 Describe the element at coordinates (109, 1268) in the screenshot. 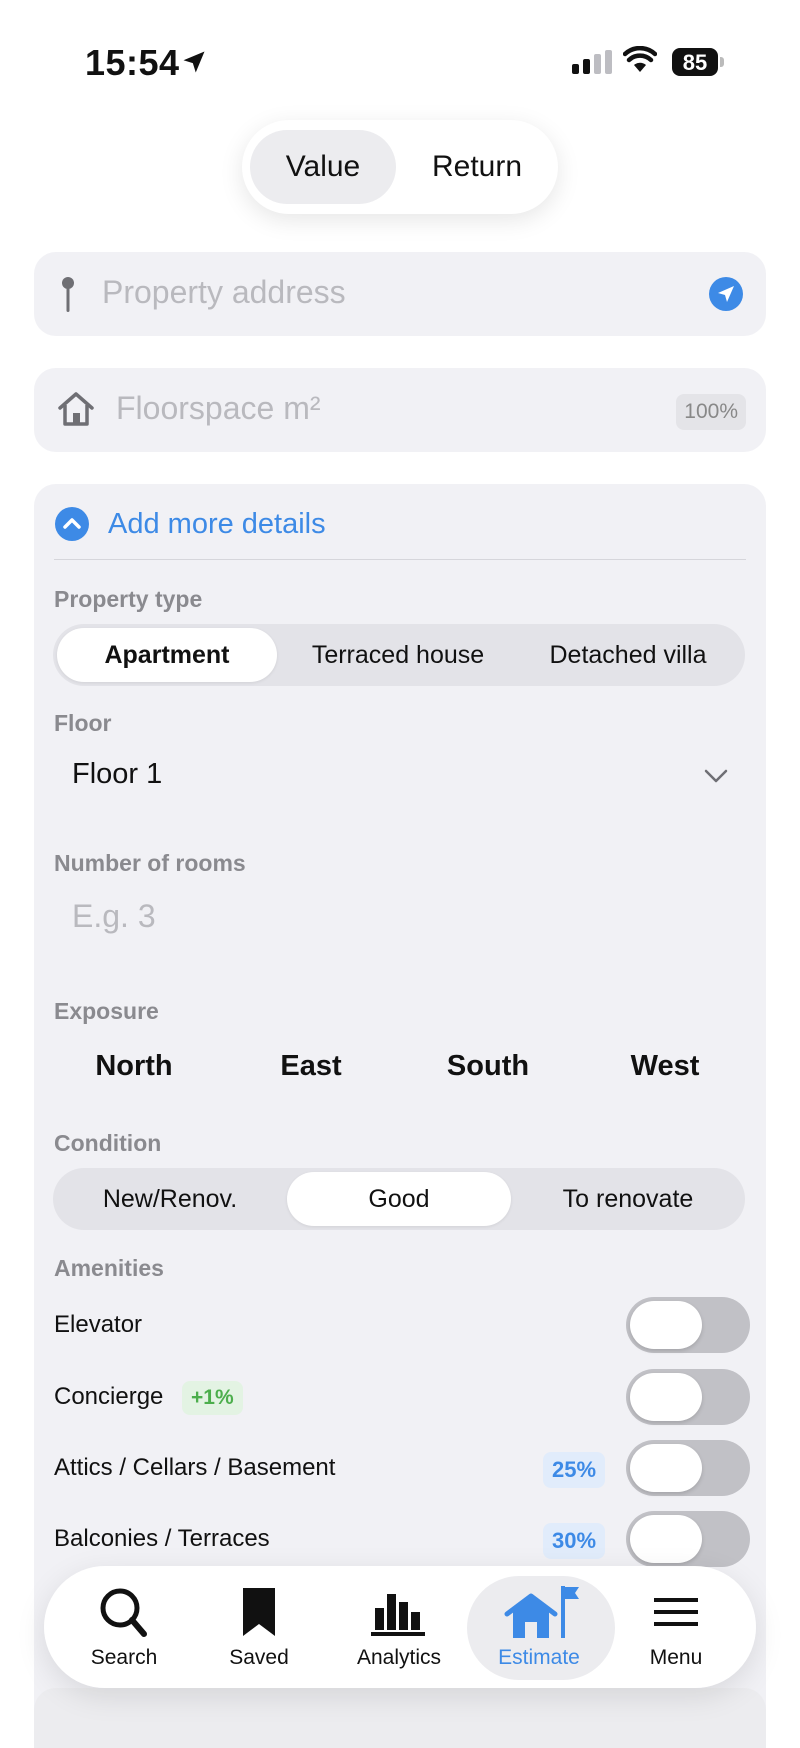

I see `amenities-label: Amenities` at that location.